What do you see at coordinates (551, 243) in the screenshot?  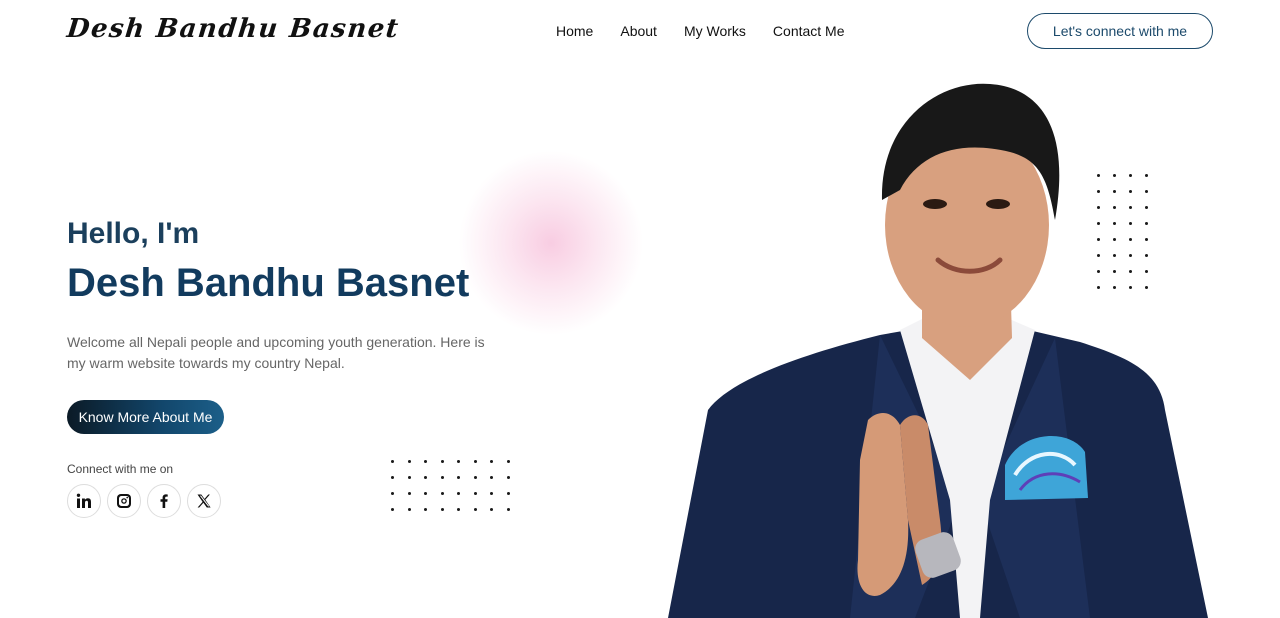 I see `decorative-glow` at bounding box center [551, 243].